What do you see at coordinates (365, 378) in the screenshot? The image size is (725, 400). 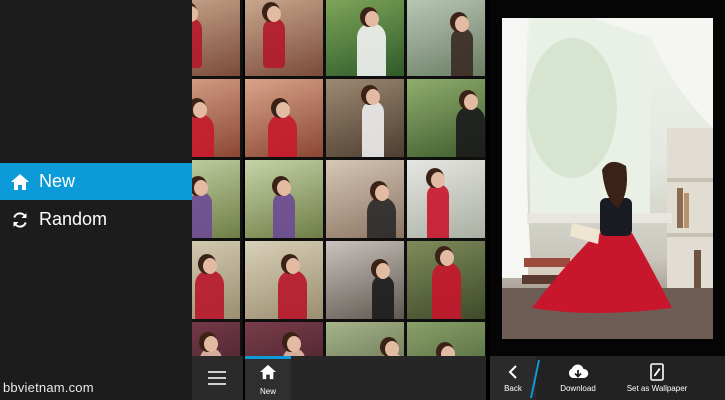 I see `bottom-action-bar: New` at bounding box center [365, 378].